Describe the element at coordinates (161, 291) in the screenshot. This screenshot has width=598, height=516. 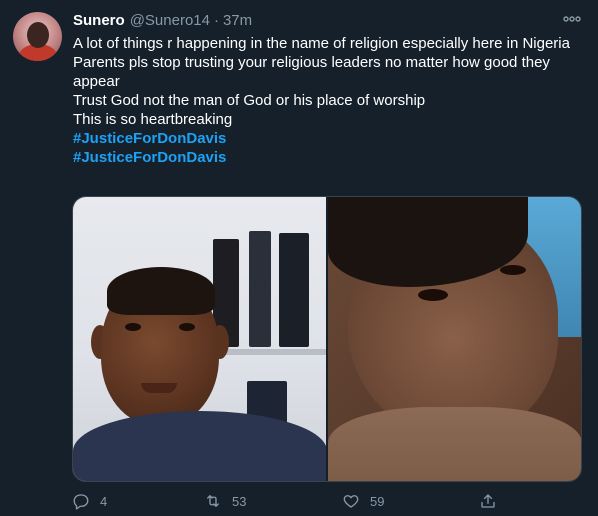
I see `boy-hair` at that location.